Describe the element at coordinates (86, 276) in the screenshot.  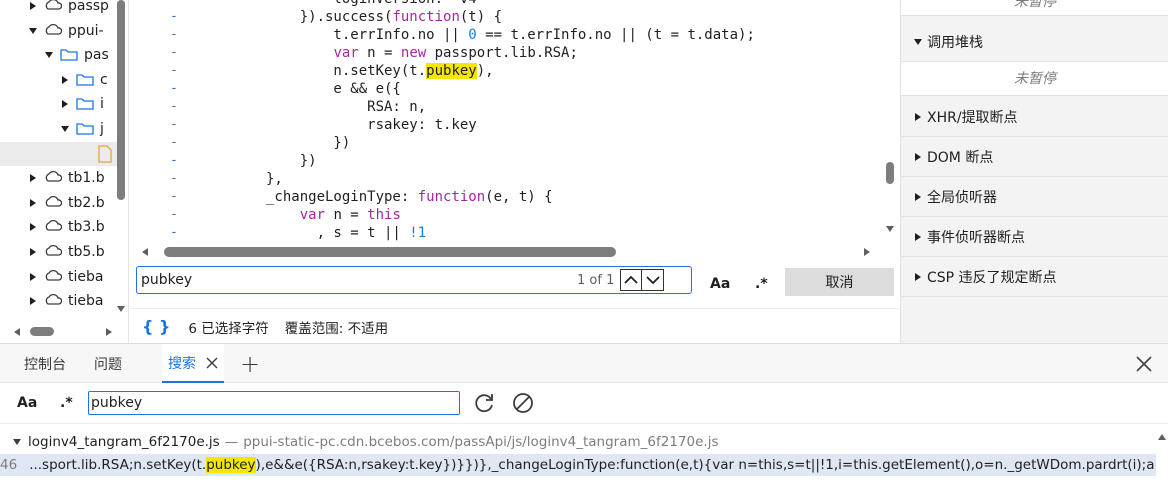
I see `tree-item-label: tieba` at that location.